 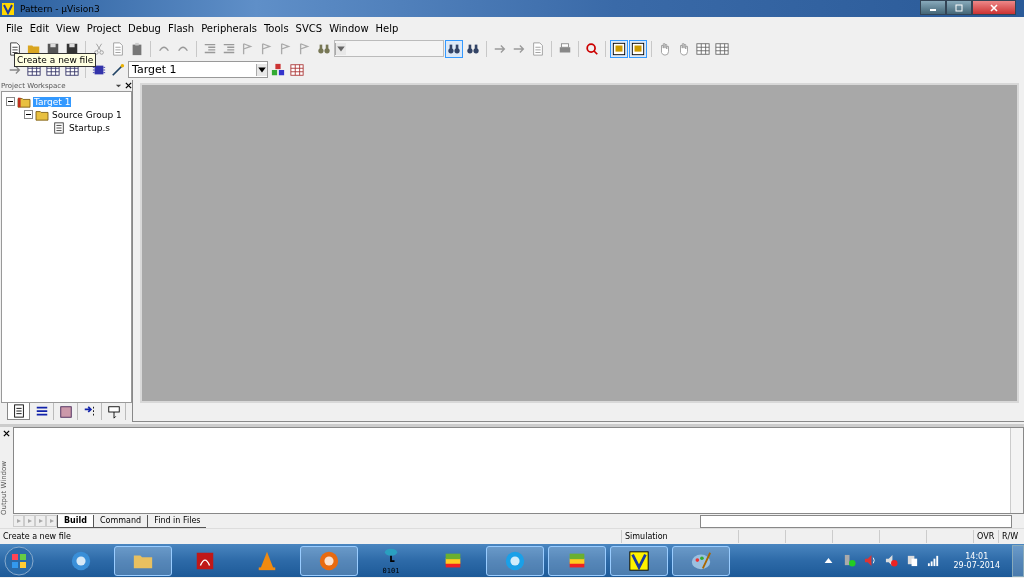 What do you see at coordinates (565, 48) in the screenshot?
I see `printer-icon` at bounding box center [565, 48].